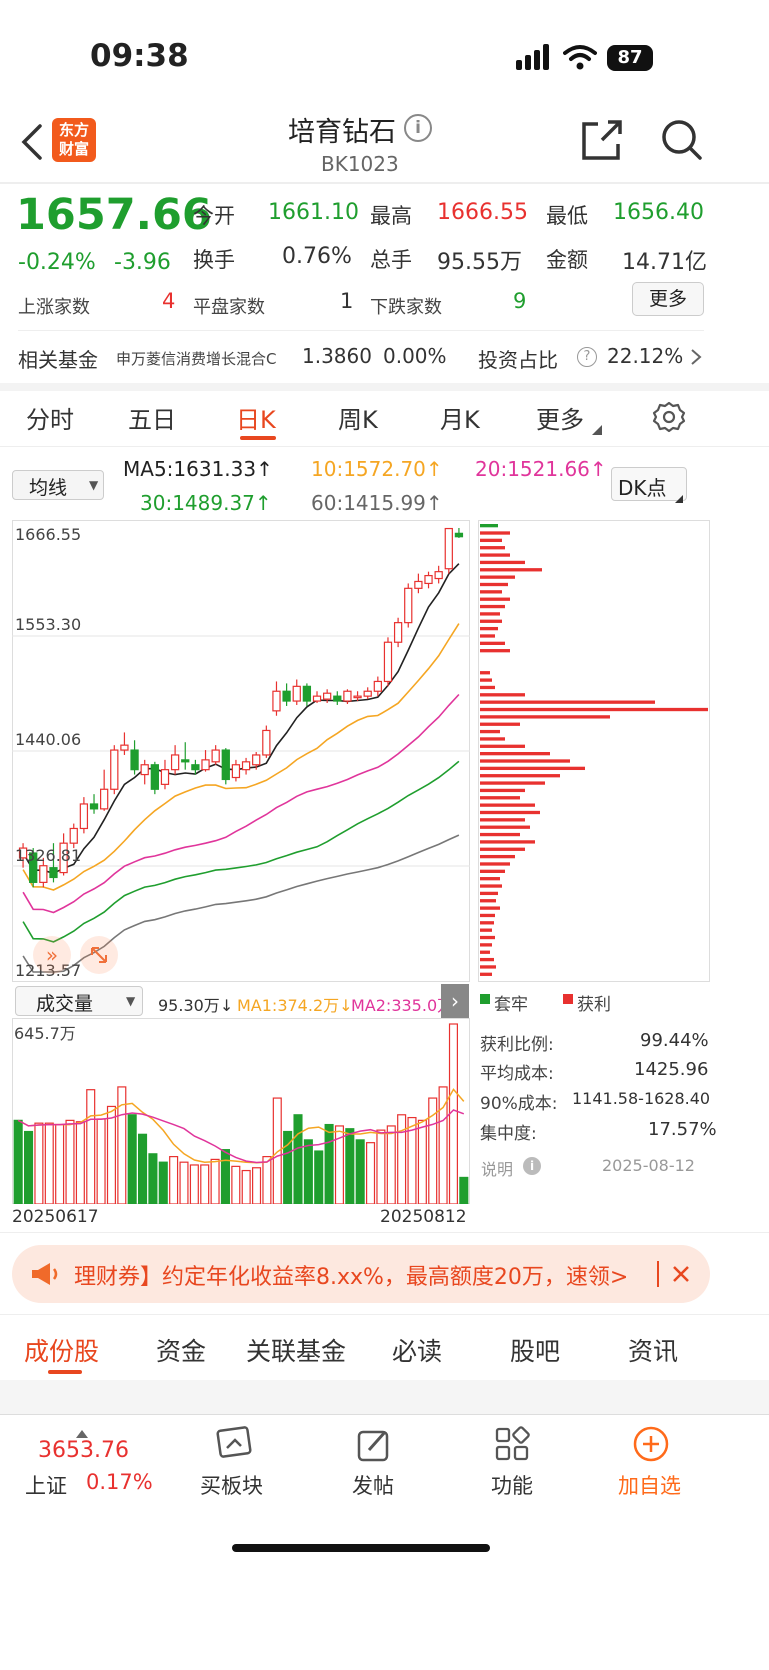 This screenshot has width=769, height=1670. Describe the element at coordinates (52, 955) in the screenshot. I see `fast-forward-icon: »` at that location.